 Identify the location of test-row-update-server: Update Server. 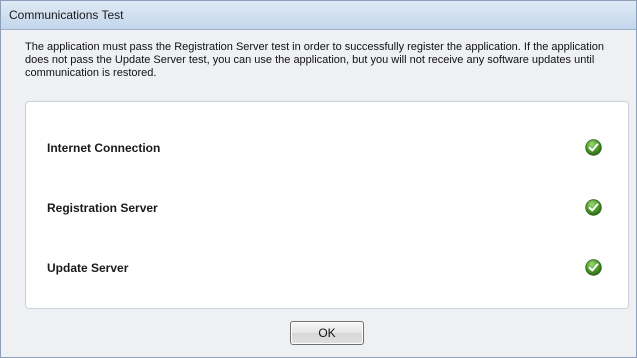
(327, 267).